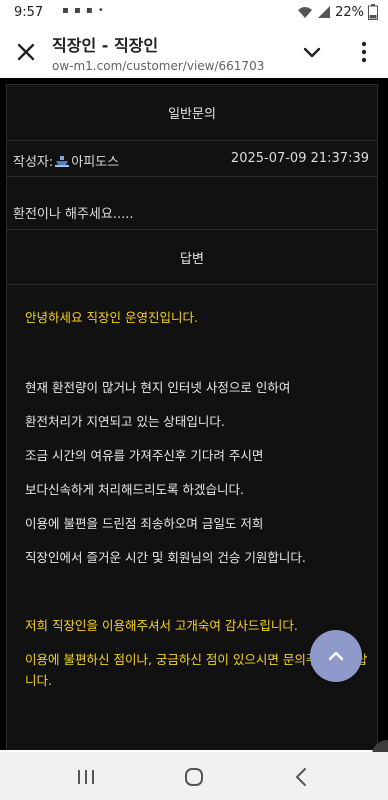 This screenshot has height=800, width=388. I want to click on status-right: 22%, so click(337, 12).